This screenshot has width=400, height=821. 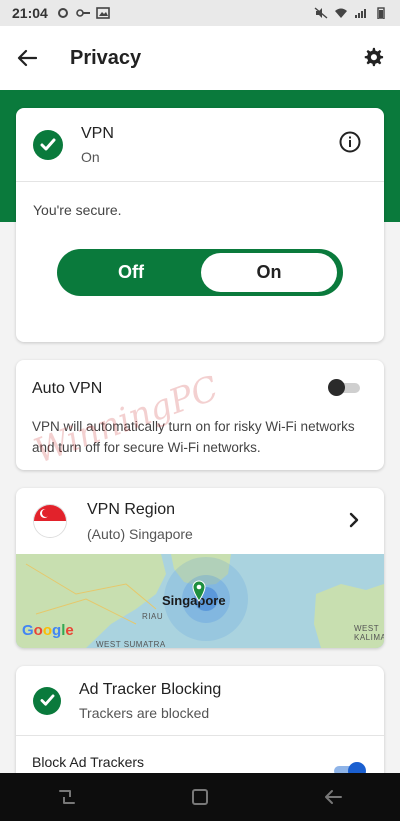 What do you see at coordinates (321, 13) in the screenshot?
I see `mute-icon` at bounding box center [321, 13].